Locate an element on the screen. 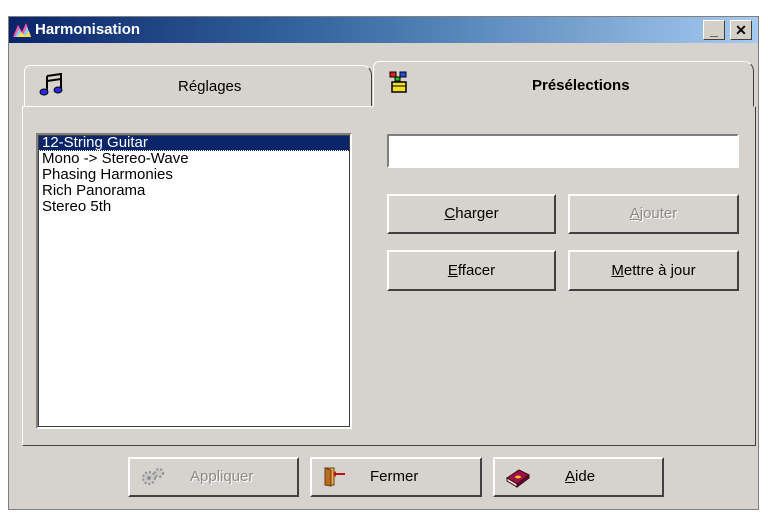  minimize-button: _ is located at coordinates (714, 30).